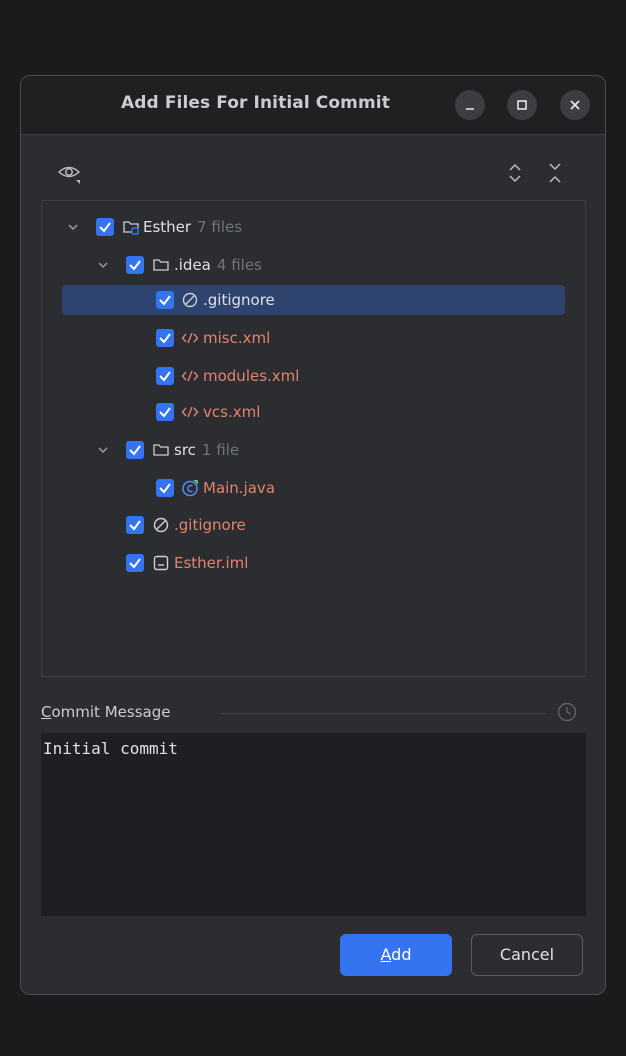  I want to click on add-label-rest: dd, so click(401, 954).